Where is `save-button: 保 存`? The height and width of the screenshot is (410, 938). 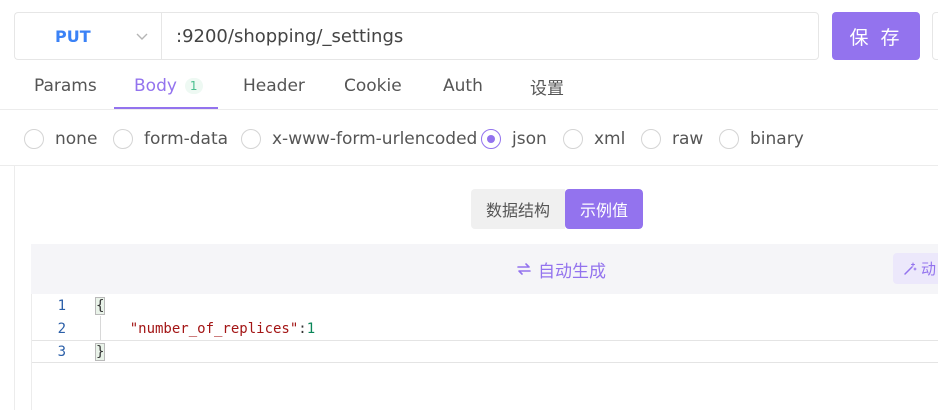 save-button: 保 存 is located at coordinates (876, 36).